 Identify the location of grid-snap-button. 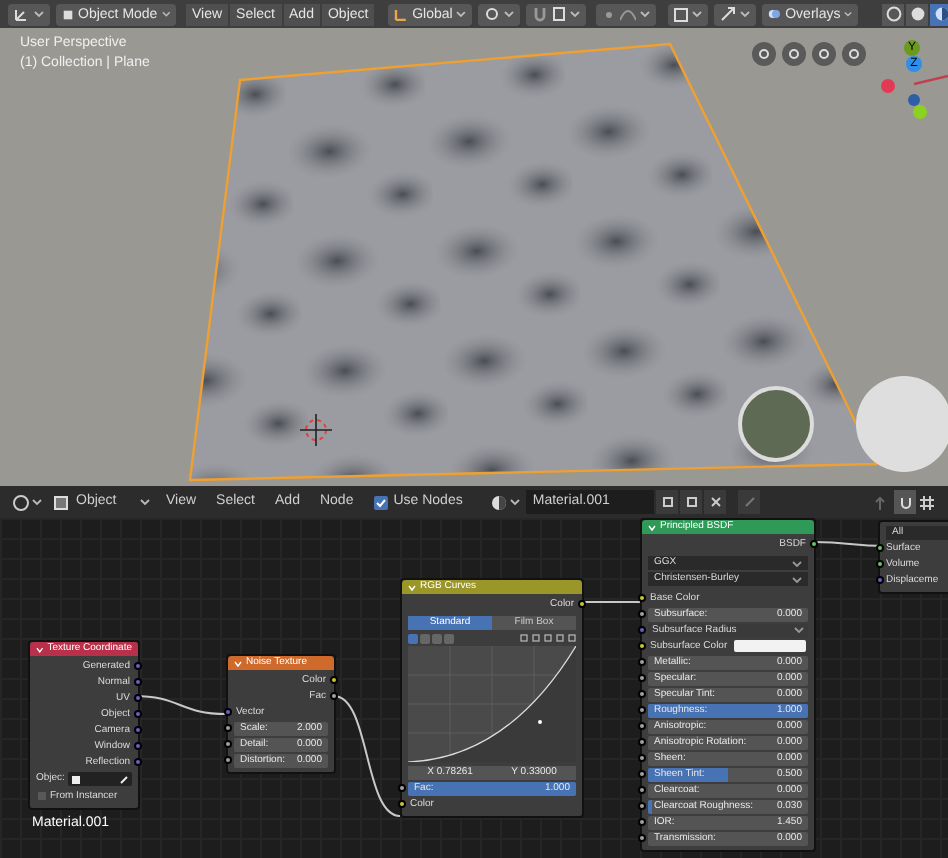
(928, 502).